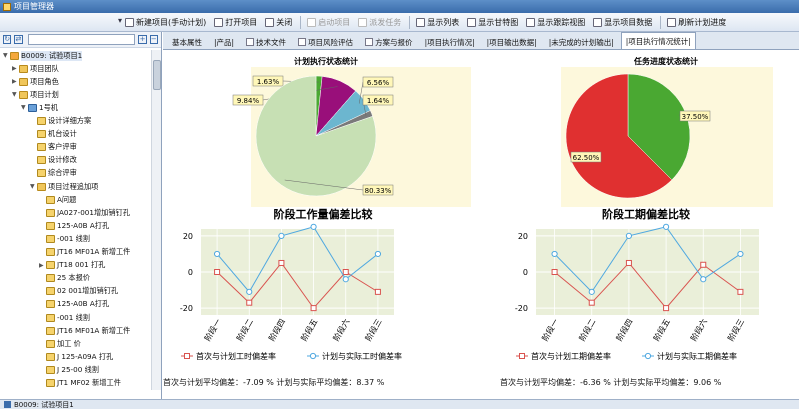  Describe the element at coordinates (224, 41) in the screenshot. I see `tab-1: |产品|` at that location.